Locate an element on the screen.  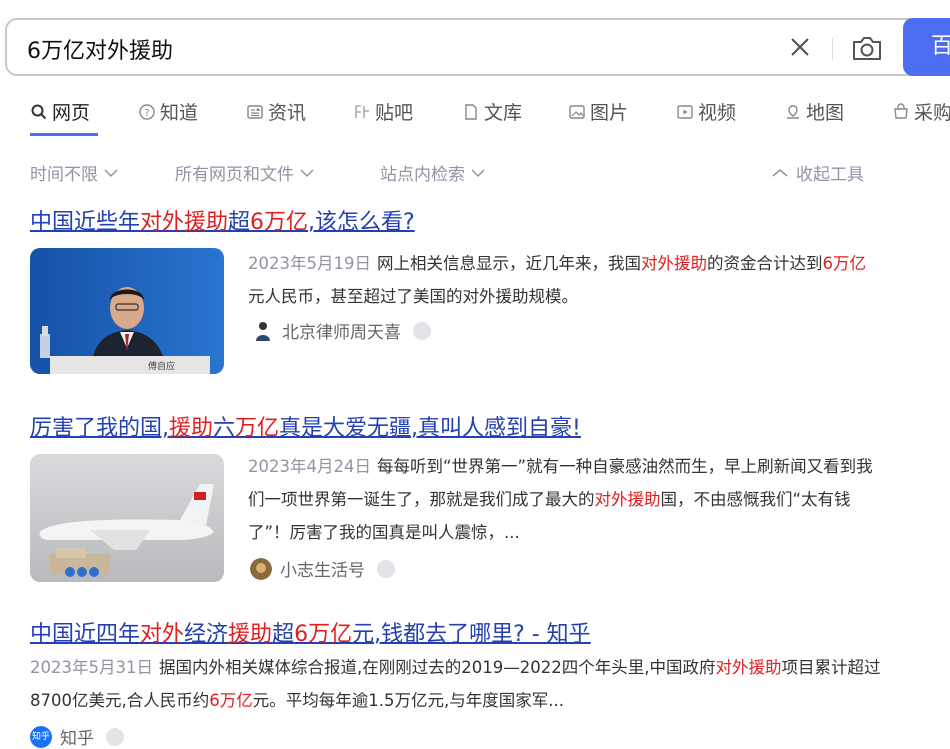
chevron-up-icon is located at coordinates (780, 172).